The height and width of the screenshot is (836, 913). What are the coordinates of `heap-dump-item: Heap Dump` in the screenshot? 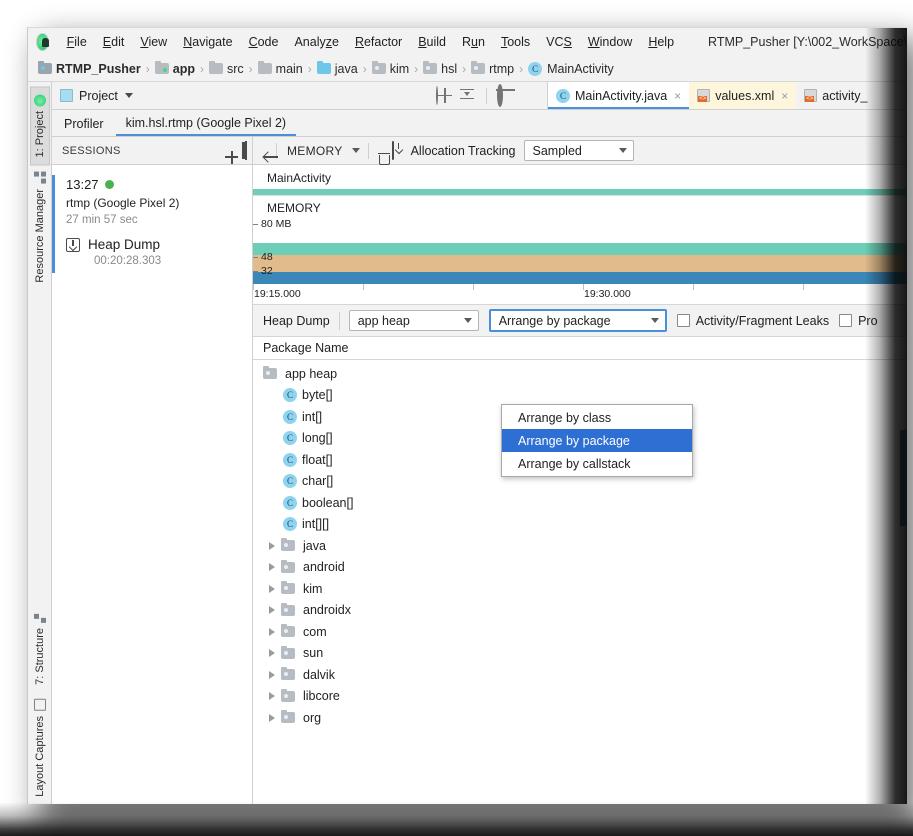 It's located at (159, 244).